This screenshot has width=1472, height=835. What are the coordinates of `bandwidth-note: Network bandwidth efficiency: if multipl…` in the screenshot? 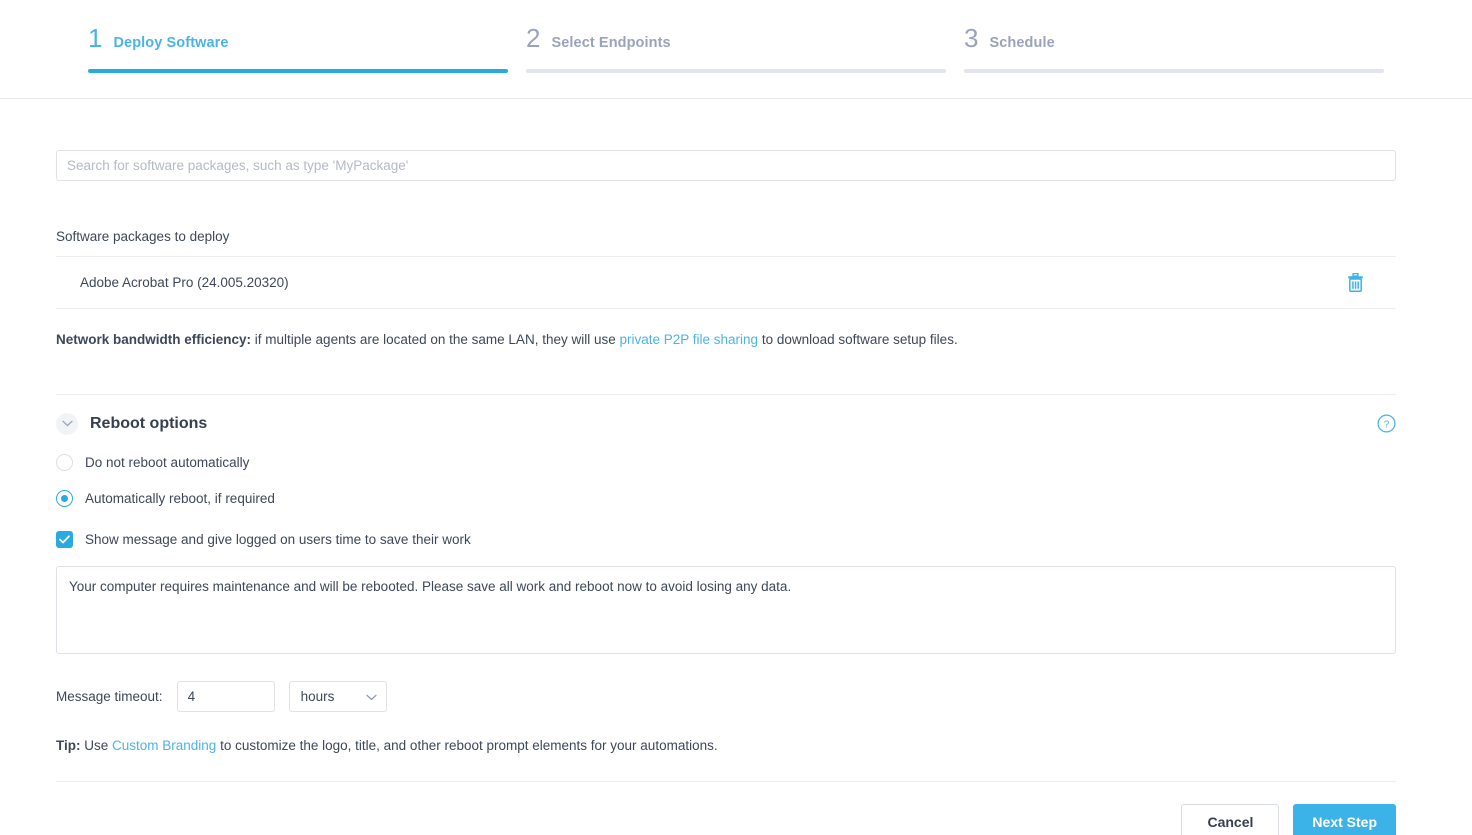 It's located at (726, 340).